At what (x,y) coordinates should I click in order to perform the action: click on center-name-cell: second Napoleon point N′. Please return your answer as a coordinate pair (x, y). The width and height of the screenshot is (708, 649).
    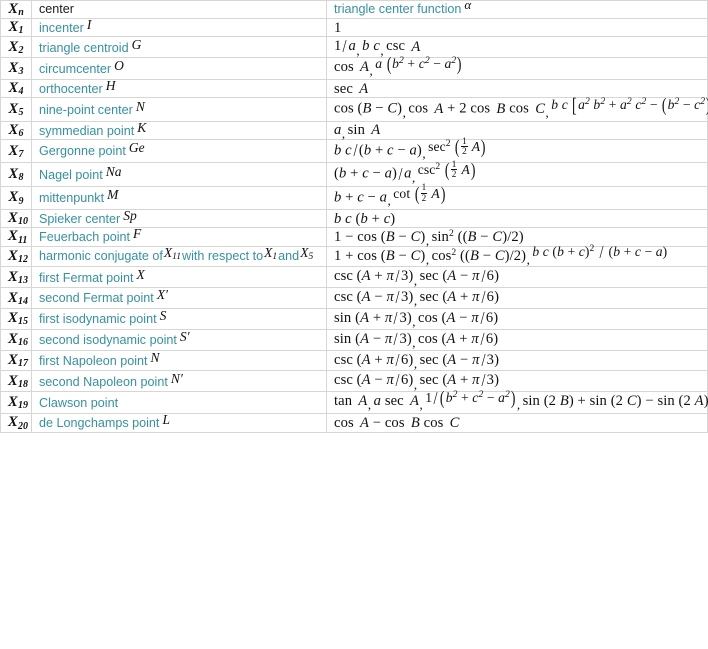
    Looking at the image, I should click on (179, 381).